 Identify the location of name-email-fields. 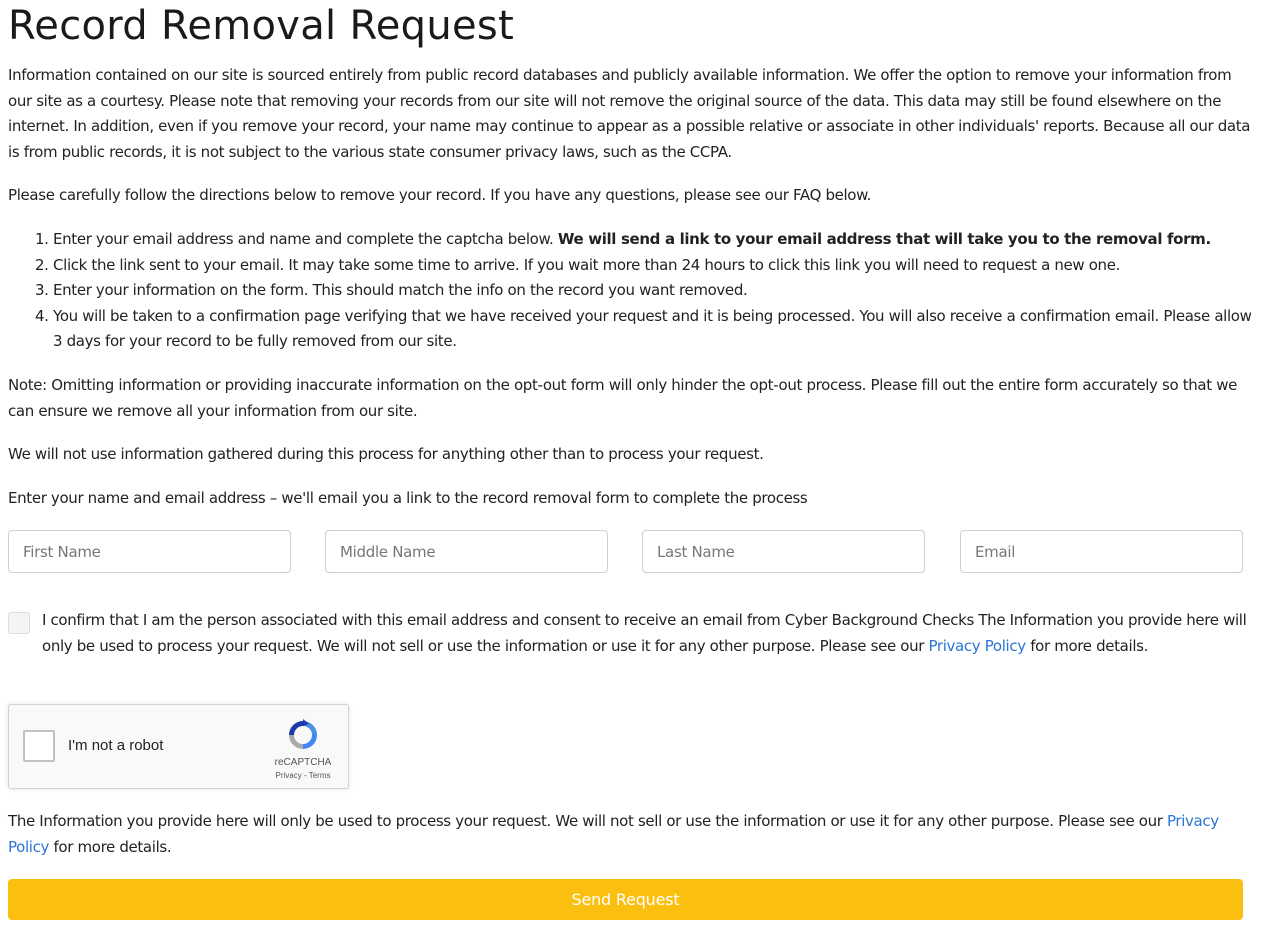
(625, 551).